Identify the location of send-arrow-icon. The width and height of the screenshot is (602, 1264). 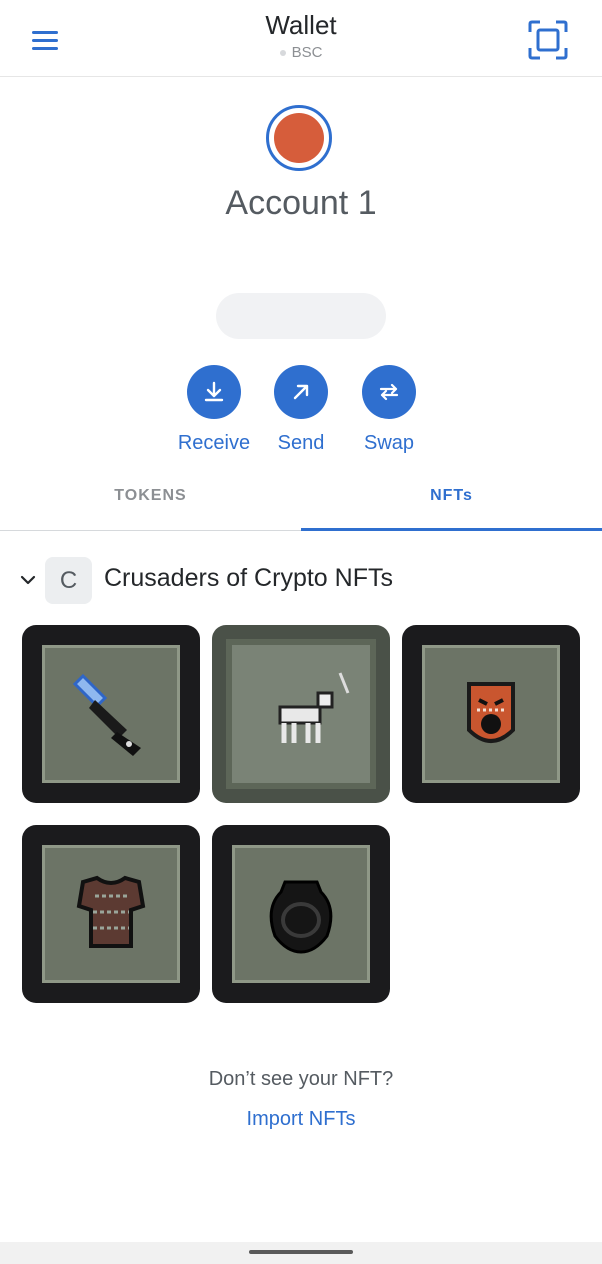
(301, 392).